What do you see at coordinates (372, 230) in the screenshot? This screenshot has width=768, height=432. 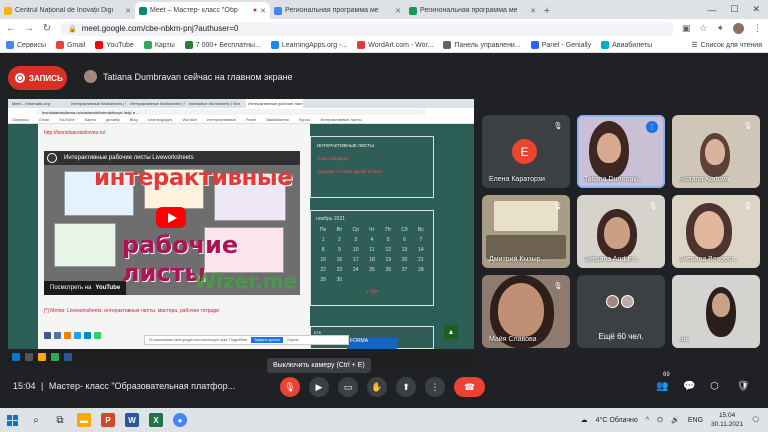 I see `calendar-day-header: Чт` at bounding box center [372, 230].